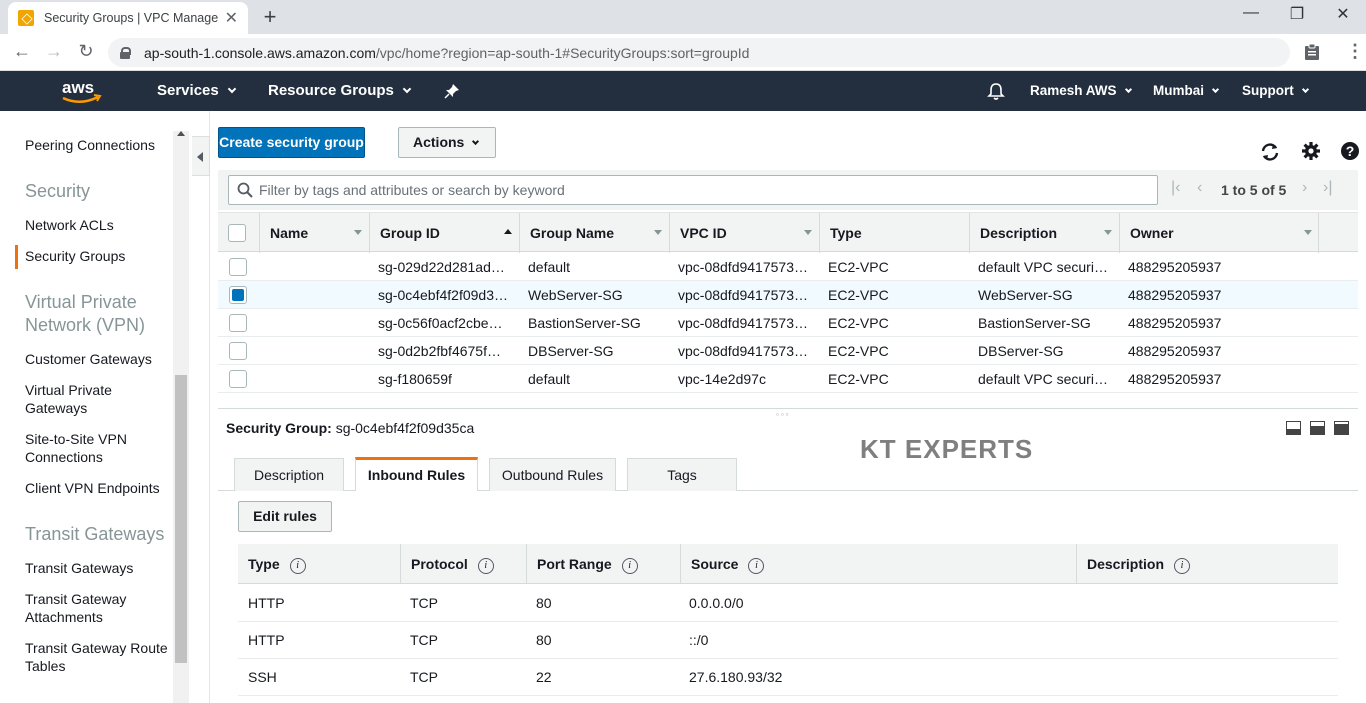 The image size is (1366, 703). Describe the element at coordinates (444, 233) in the screenshot. I see `column-group-id: Group ID` at that location.